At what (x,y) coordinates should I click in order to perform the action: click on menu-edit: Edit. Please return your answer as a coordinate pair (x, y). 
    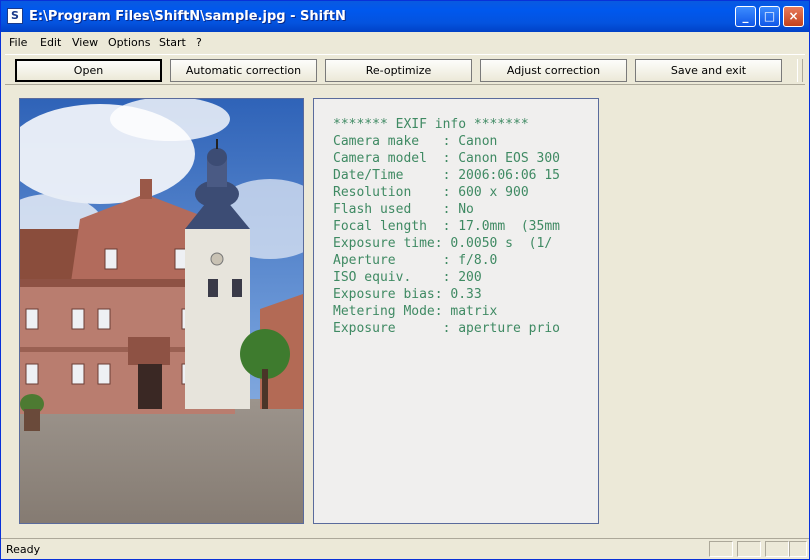
    Looking at the image, I should click on (50, 42).